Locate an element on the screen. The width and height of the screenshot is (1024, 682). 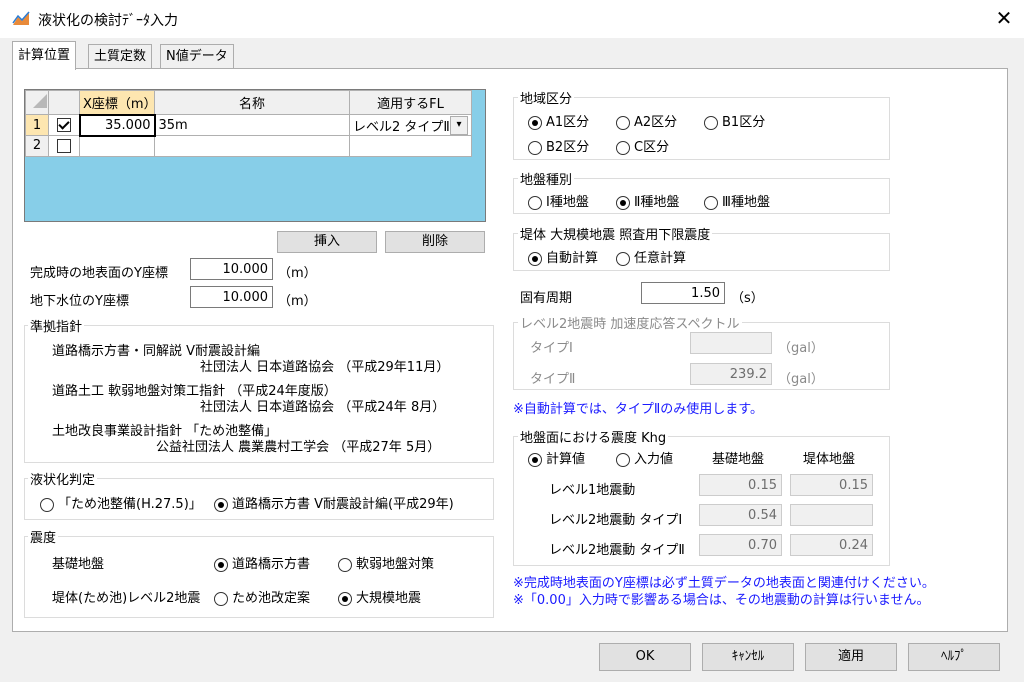
grid-header-fl: 適用するFL is located at coordinates (410, 102).